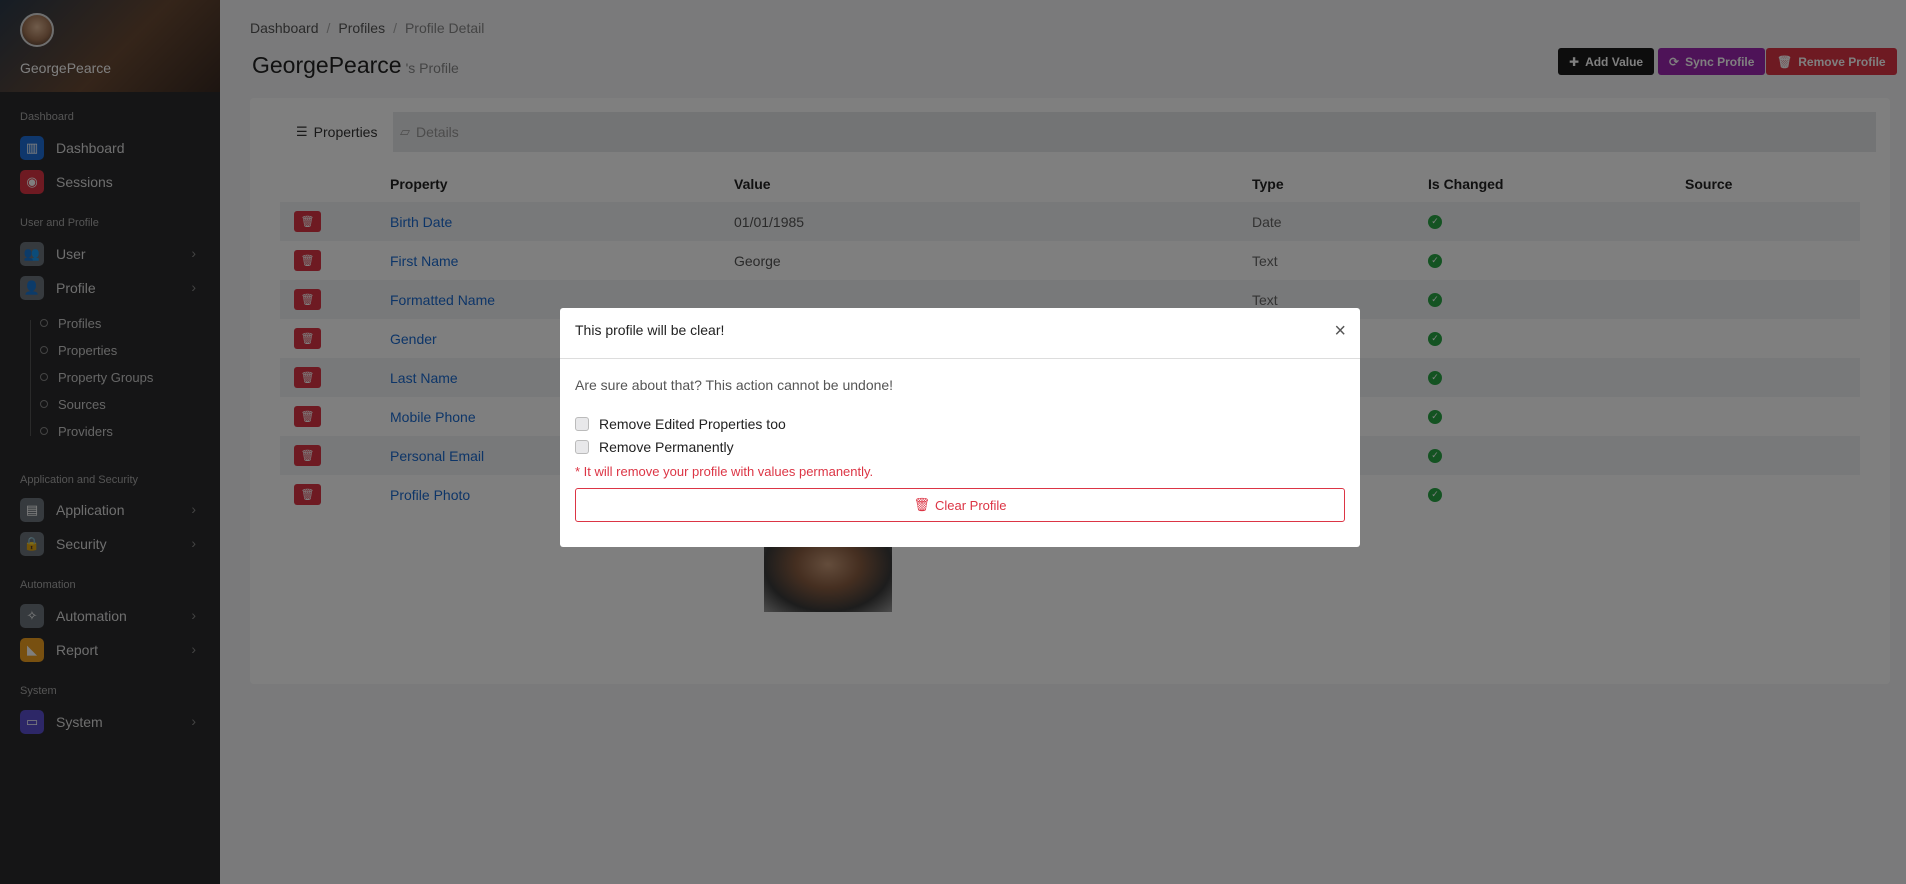  I want to click on modal-title: This profile will be clear!, so click(650, 330).